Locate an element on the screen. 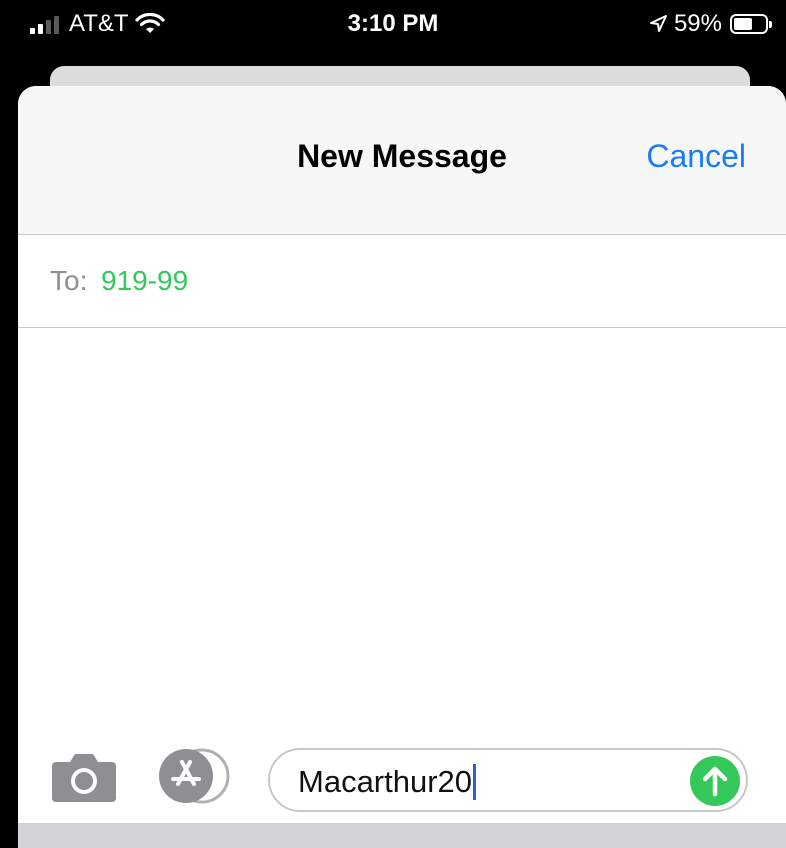  to-field-row: To: 919-99 is located at coordinates (402, 281).